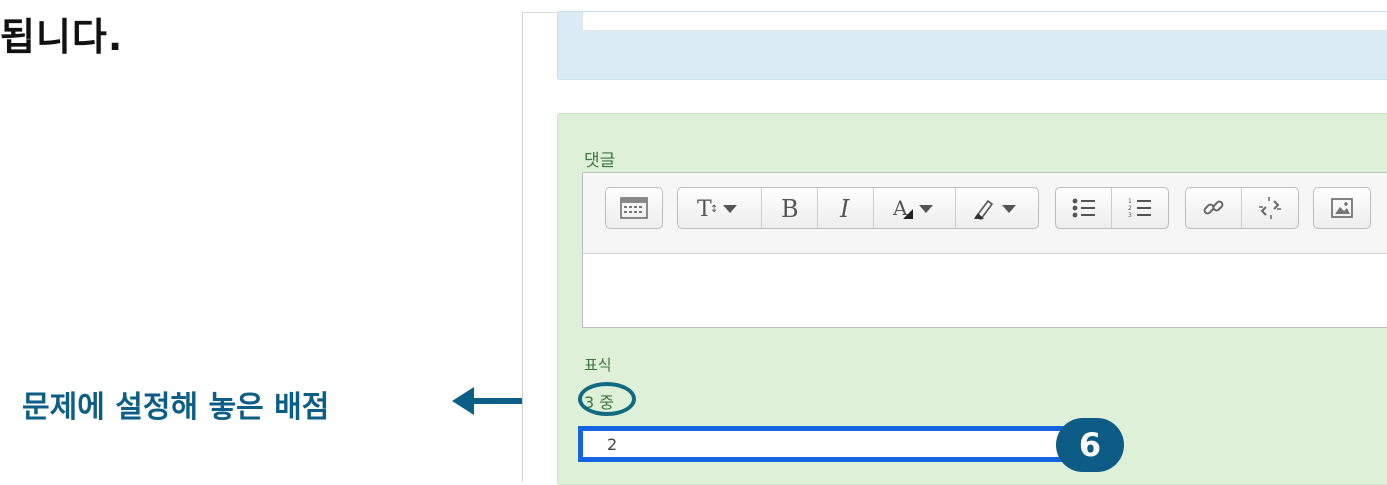 The height and width of the screenshot is (485, 1387). What do you see at coordinates (607, 399) in the screenshot?
I see `max-grade-highlight` at bounding box center [607, 399].